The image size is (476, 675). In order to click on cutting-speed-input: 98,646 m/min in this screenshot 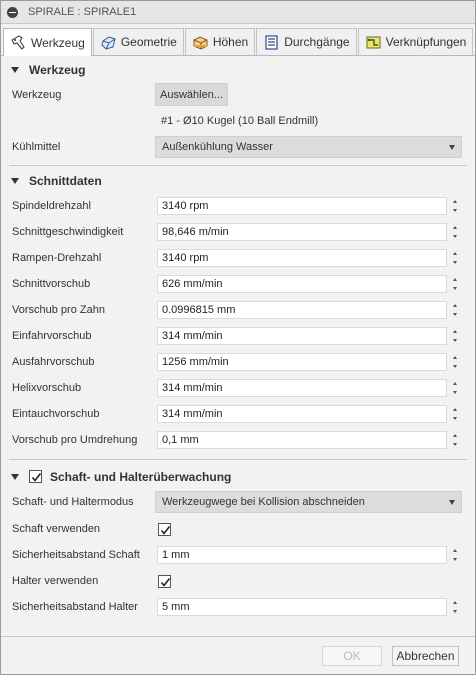, I will do `click(302, 232)`.